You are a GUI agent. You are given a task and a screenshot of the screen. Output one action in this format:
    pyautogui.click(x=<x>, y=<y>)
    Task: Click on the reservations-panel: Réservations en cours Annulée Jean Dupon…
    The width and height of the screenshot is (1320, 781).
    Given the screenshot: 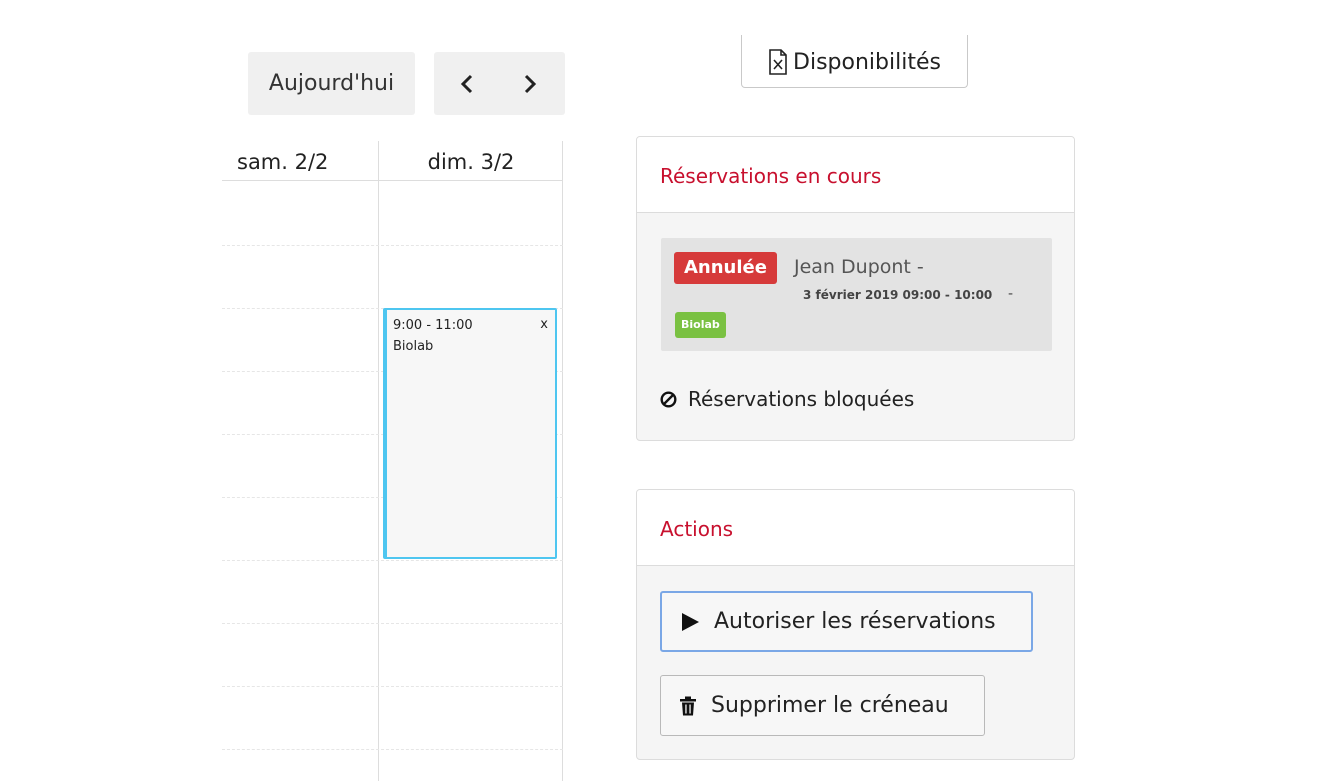 What is the action you would take?
    pyautogui.click(x=855, y=288)
    